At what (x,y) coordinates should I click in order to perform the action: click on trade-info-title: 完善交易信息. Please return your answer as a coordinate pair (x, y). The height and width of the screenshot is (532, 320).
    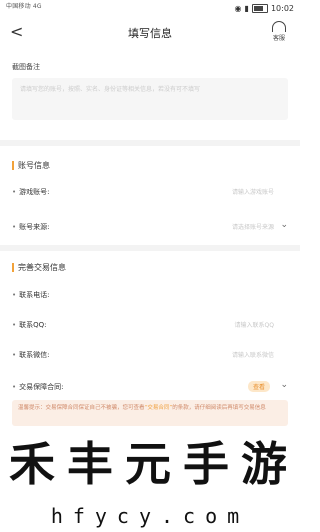
    Looking at the image, I should click on (39, 267).